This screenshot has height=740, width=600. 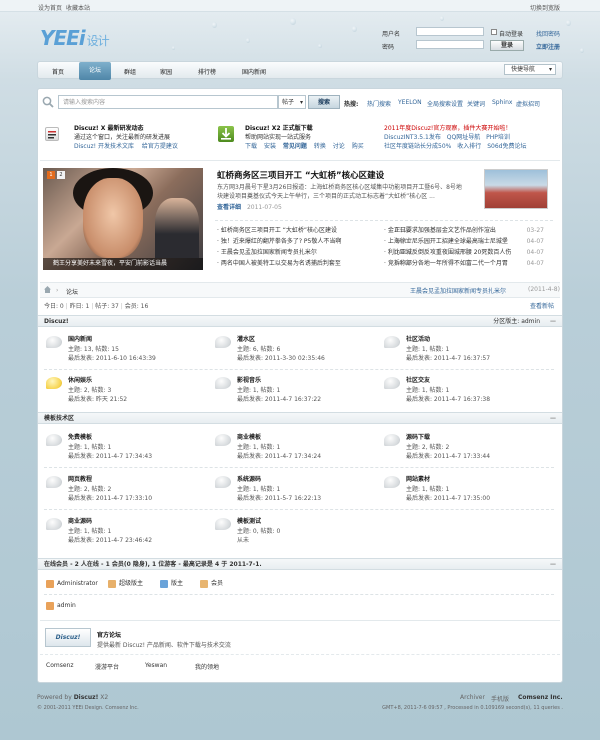 What do you see at coordinates (548, 46) in the screenshot?
I see `register-link: 立即注册` at bounding box center [548, 46].